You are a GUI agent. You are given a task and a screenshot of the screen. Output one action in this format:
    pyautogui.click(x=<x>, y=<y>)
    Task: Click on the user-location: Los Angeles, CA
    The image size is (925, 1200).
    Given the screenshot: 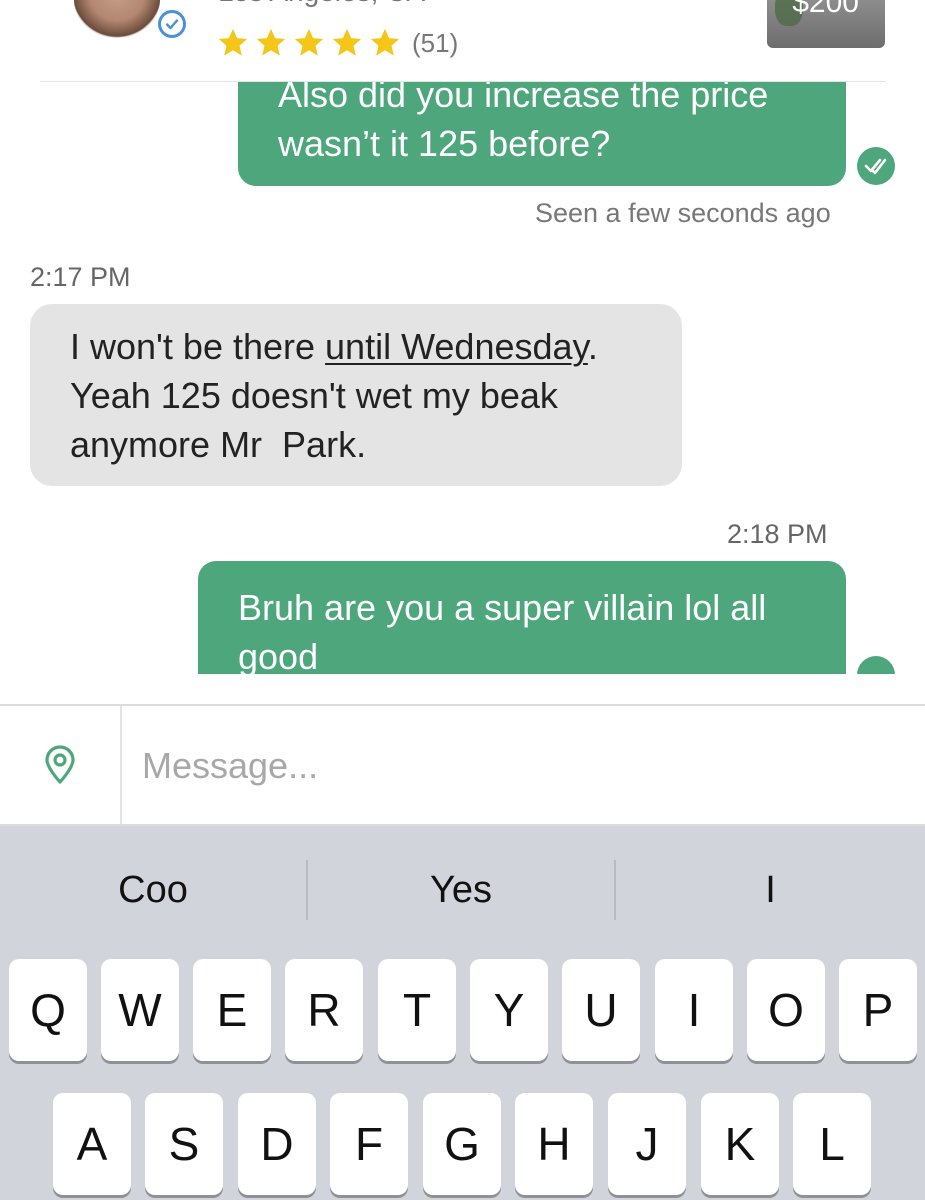 What is the action you would take?
    pyautogui.click(x=321, y=4)
    